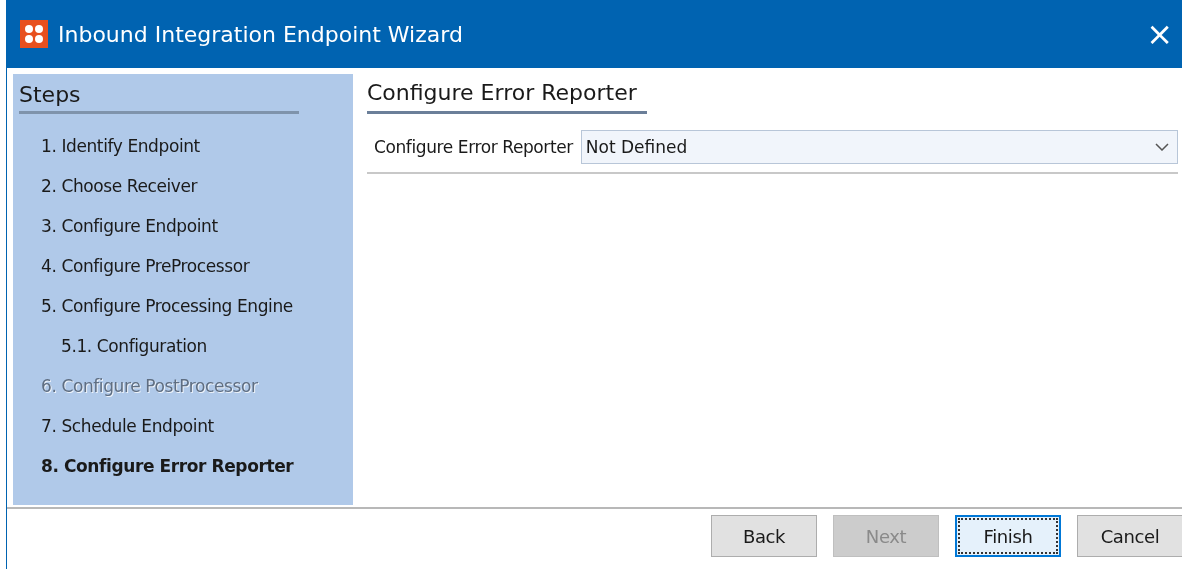  Describe the element at coordinates (764, 536) in the screenshot. I see `wizard-button: Back` at that location.